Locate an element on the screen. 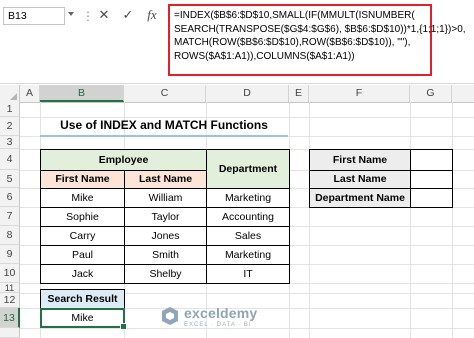 The height and width of the screenshot is (338, 474). select-all-button is located at coordinates (10, 93).